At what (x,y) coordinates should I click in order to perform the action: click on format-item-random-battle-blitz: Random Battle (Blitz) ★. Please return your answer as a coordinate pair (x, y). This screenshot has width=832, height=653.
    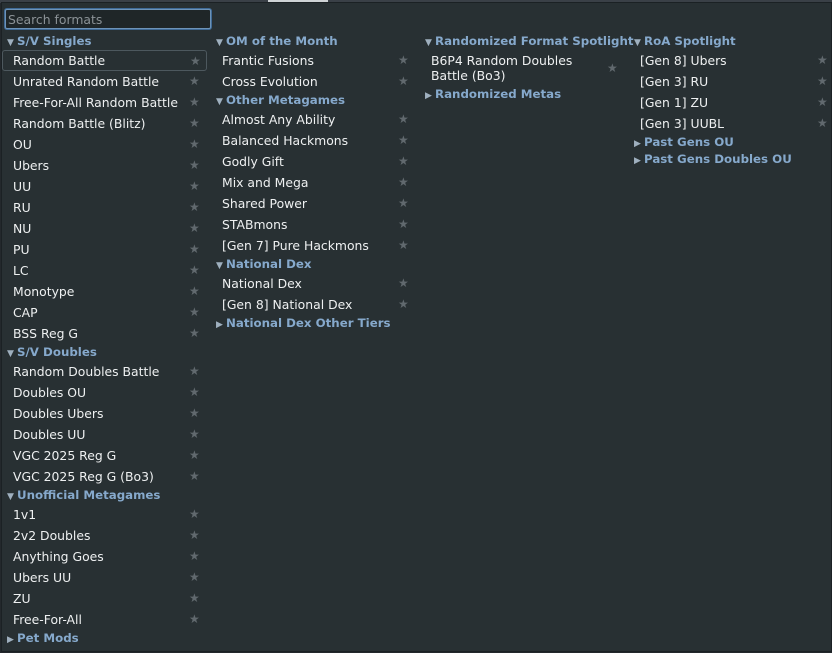
    Looking at the image, I should click on (104, 123).